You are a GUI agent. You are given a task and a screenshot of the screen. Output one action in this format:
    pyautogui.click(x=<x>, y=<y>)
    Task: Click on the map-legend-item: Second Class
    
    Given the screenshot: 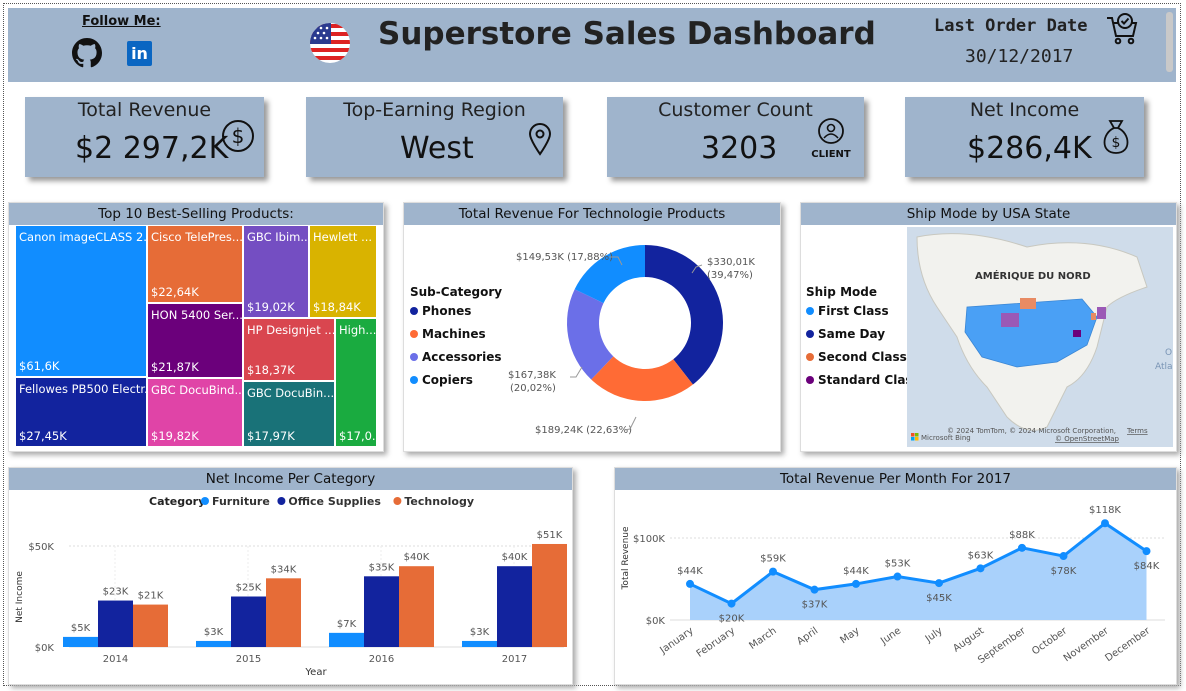 What is the action you would take?
    pyautogui.click(x=856, y=357)
    